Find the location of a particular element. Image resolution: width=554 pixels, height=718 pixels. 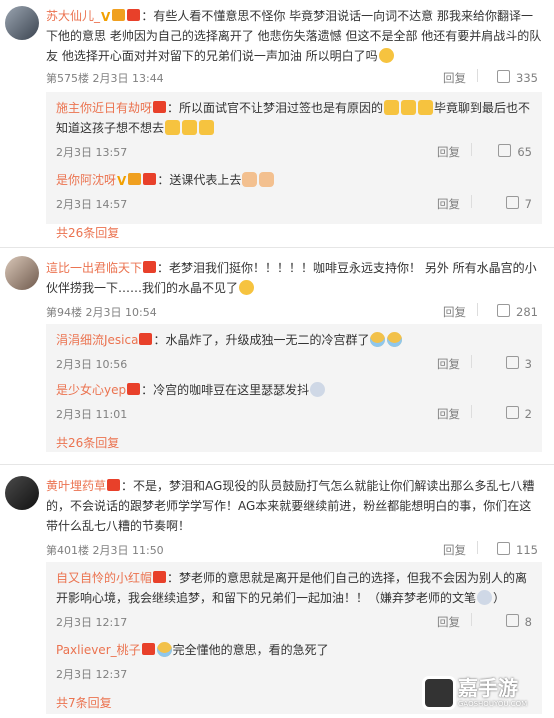

reply-text: 是少女心yep ：冷宫的咖啡豆在这里瑟瑟发抖 is located at coordinates (294, 390).